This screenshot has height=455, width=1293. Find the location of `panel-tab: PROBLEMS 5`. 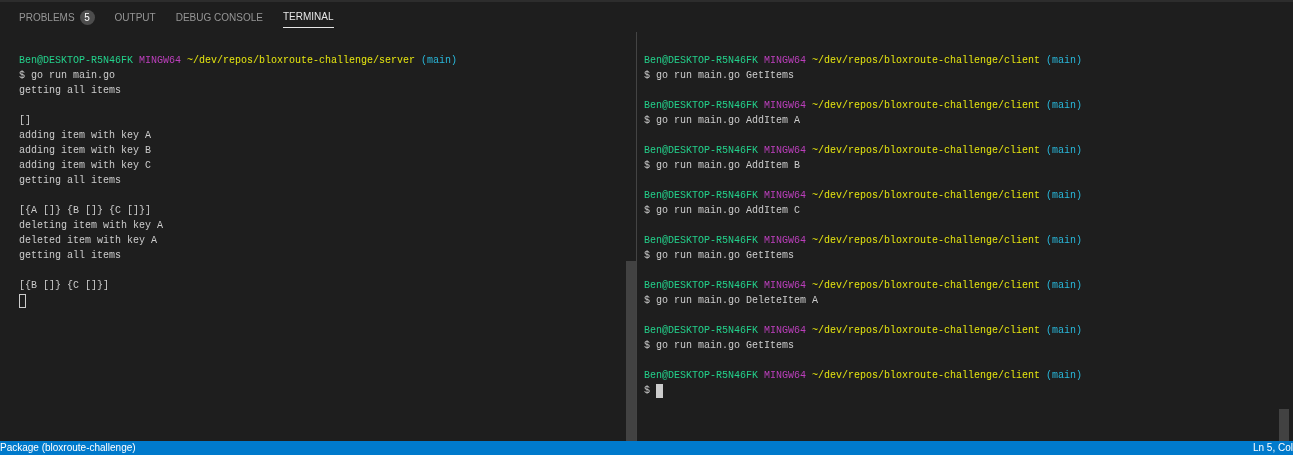

panel-tab: PROBLEMS 5 is located at coordinates (57, 17).